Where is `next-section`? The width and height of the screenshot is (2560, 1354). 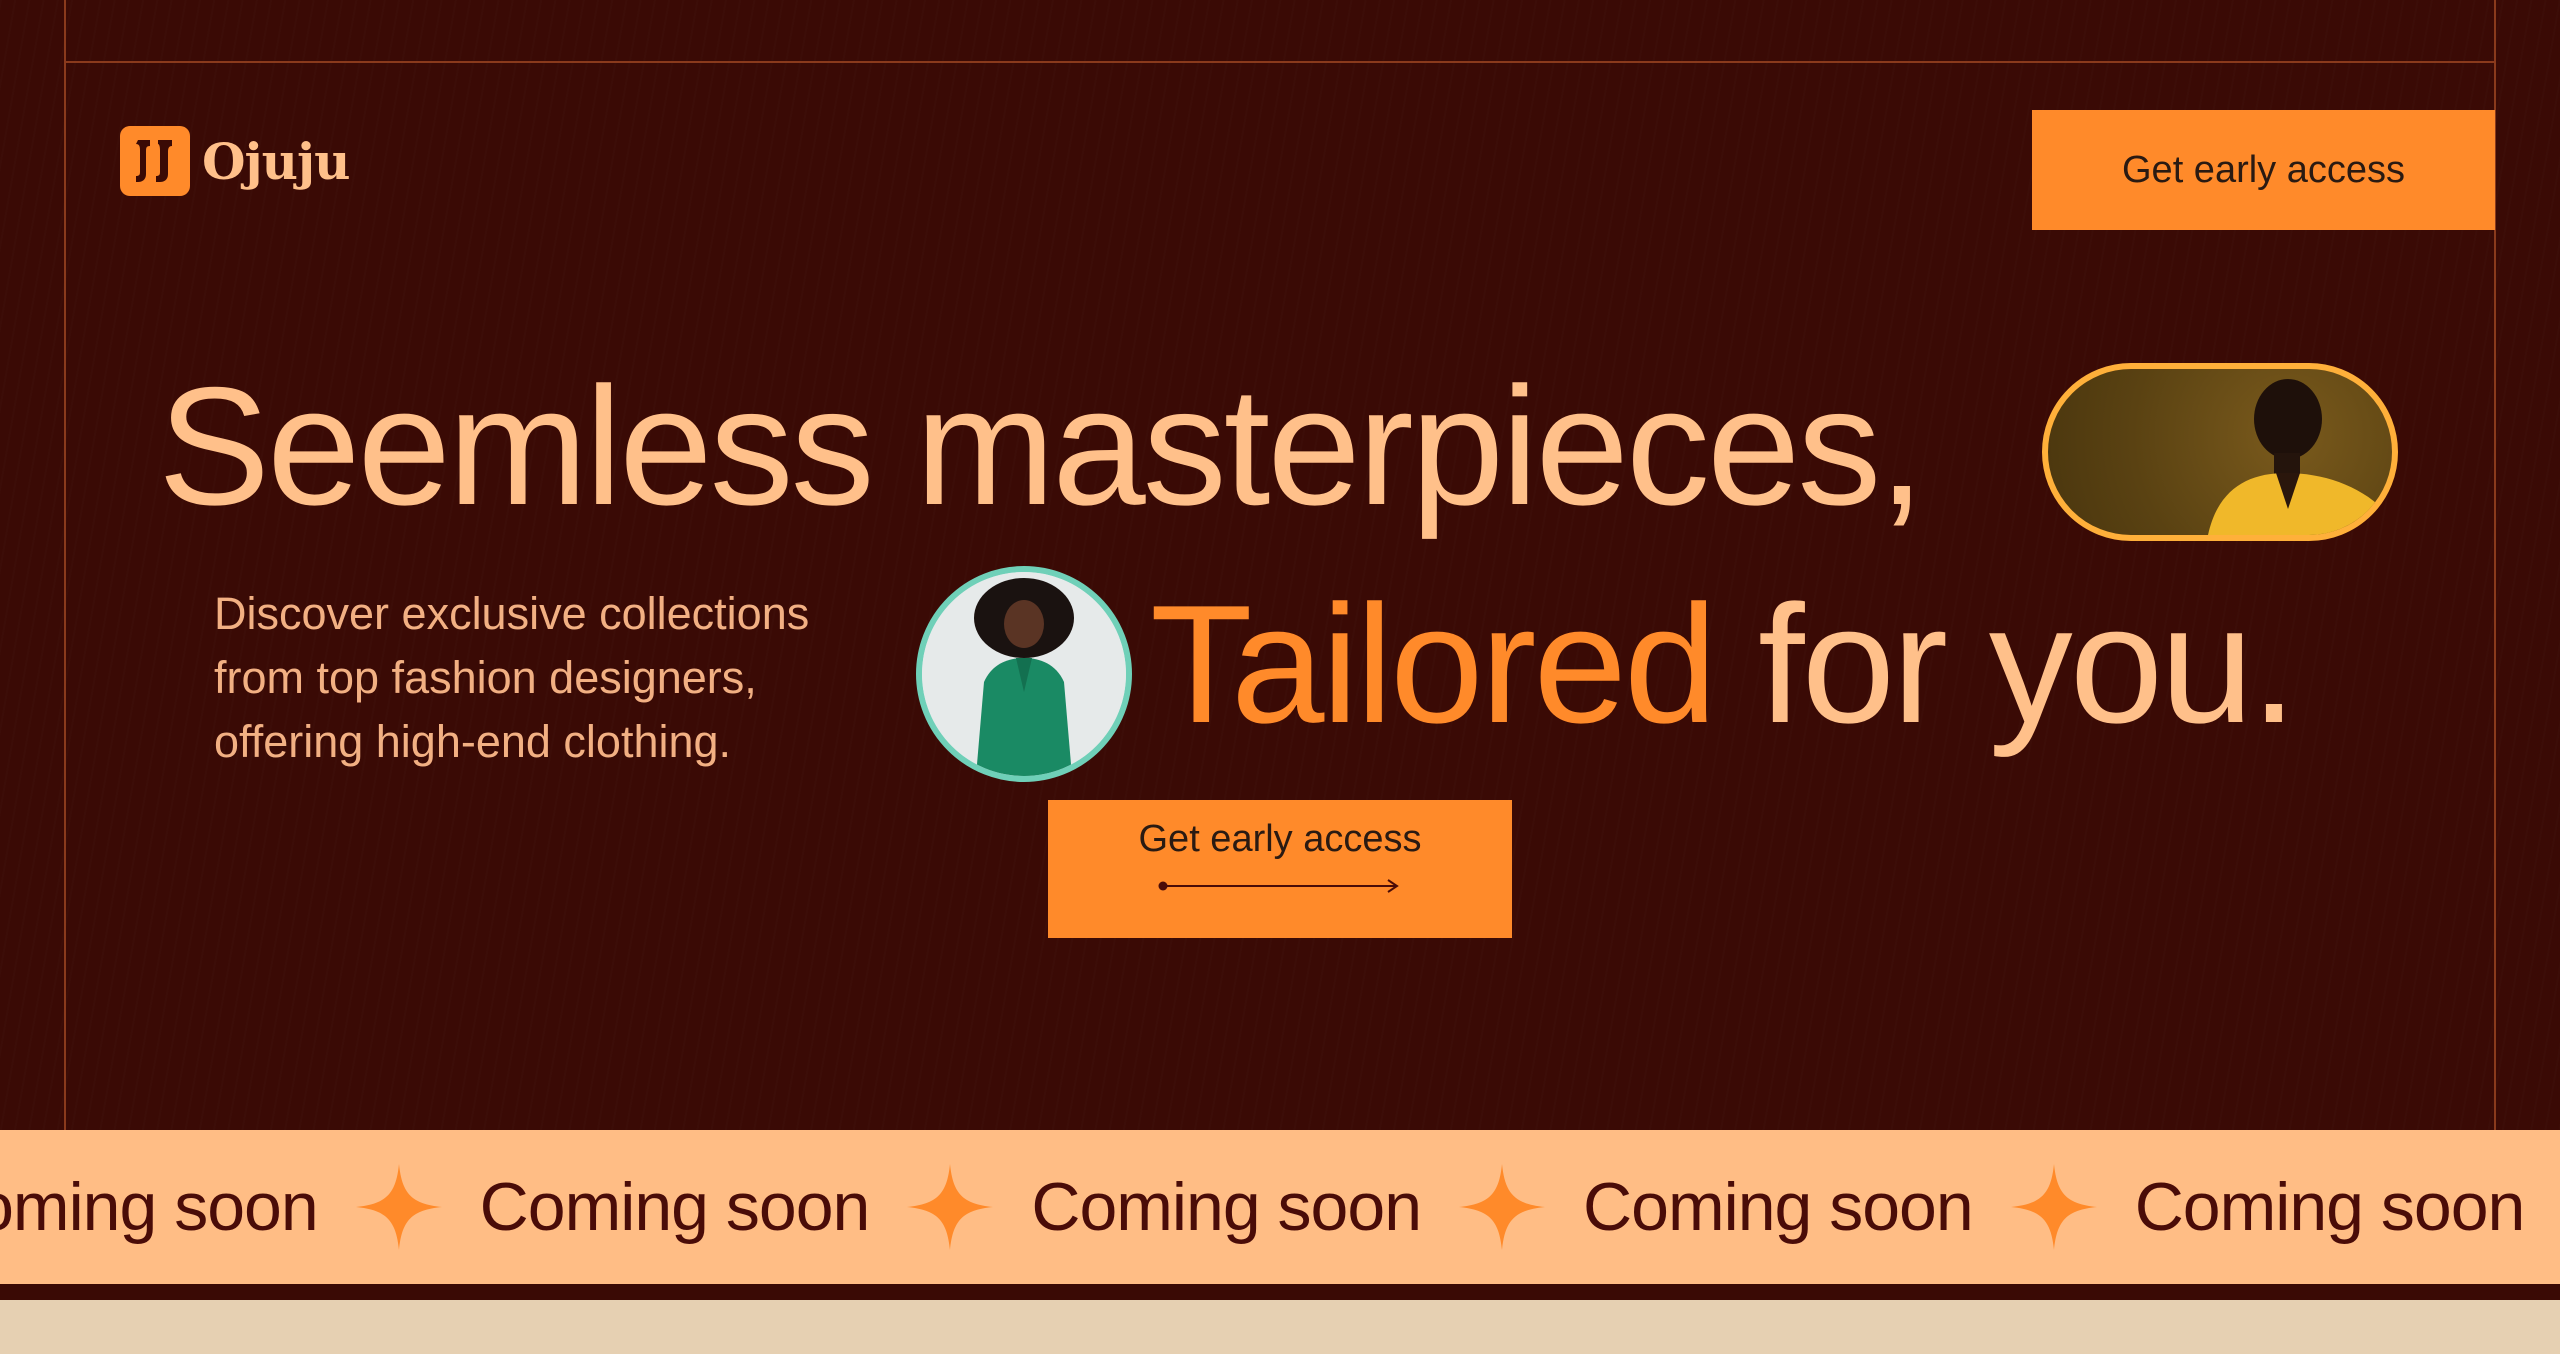 next-section is located at coordinates (1280, 1327).